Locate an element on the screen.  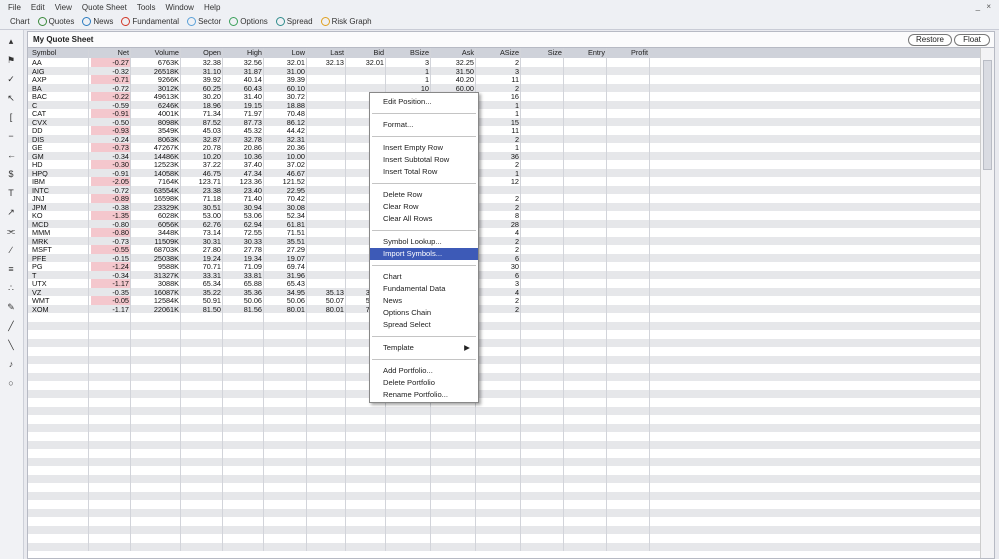
table-row: KO-1.356028K53.0053.0652.34252.288 is located at coordinates (504, 215).